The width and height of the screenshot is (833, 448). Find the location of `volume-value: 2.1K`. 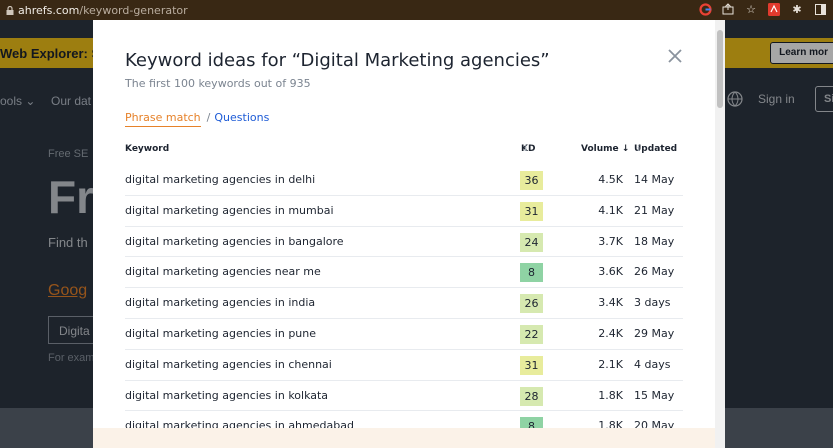

volume-value: 2.1K is located at coordinates (610, 364).